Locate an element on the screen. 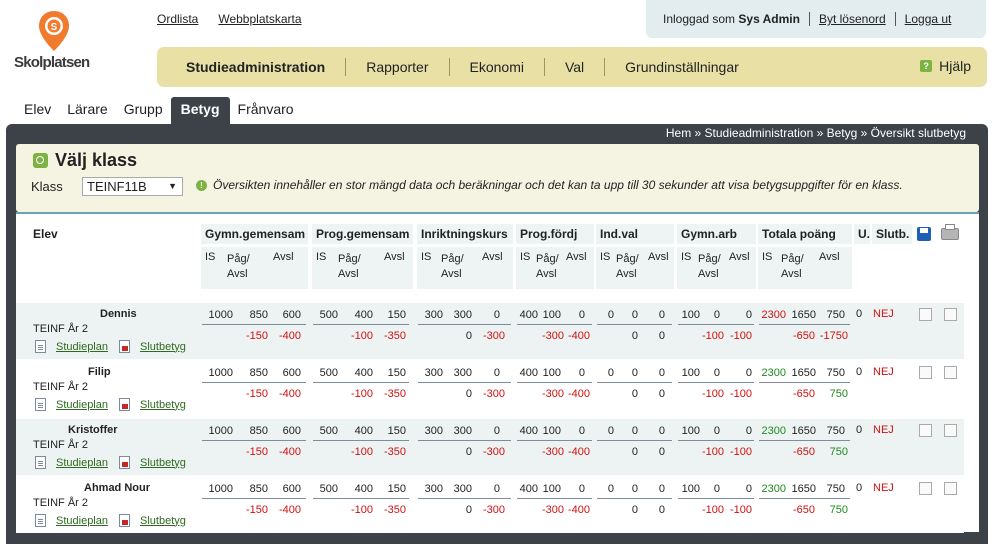 The height and width of the screenshot is (544, 997). klass-select: TEINF11B ▼ is located at coordinates (132, 186).